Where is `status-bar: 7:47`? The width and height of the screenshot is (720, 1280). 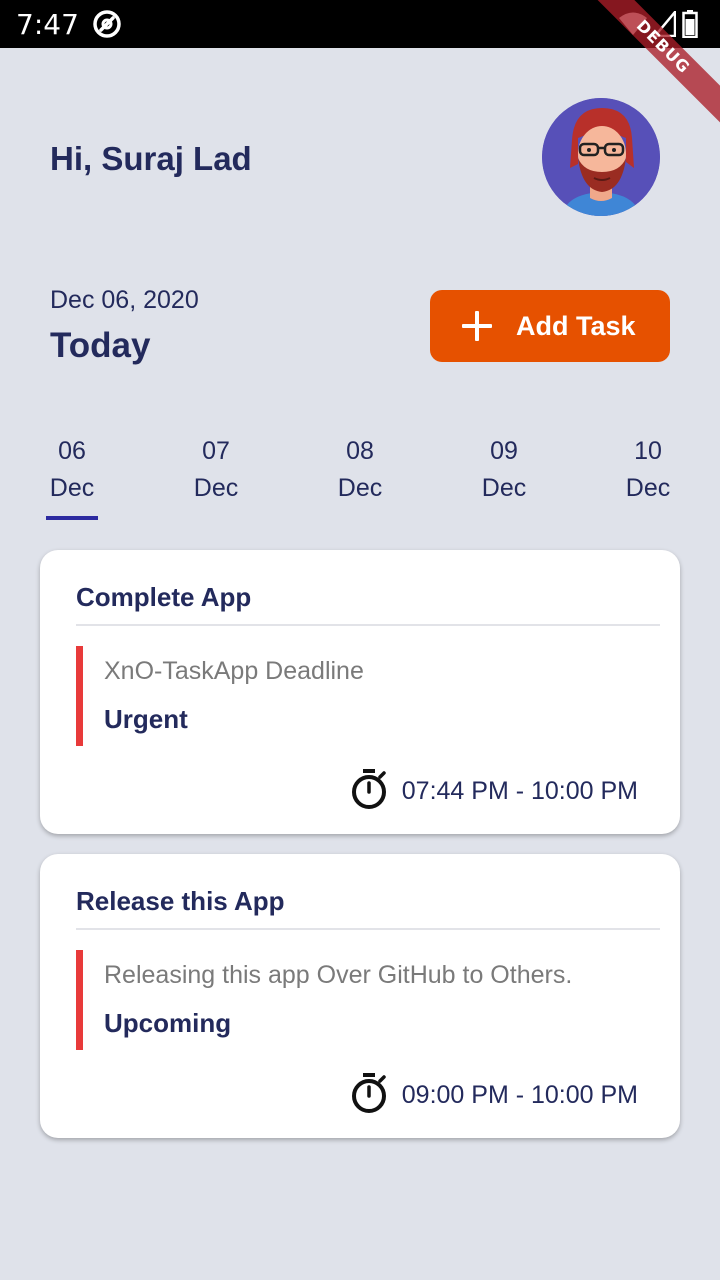
status-bar: 7:47 is located at coordinates (360, 24).